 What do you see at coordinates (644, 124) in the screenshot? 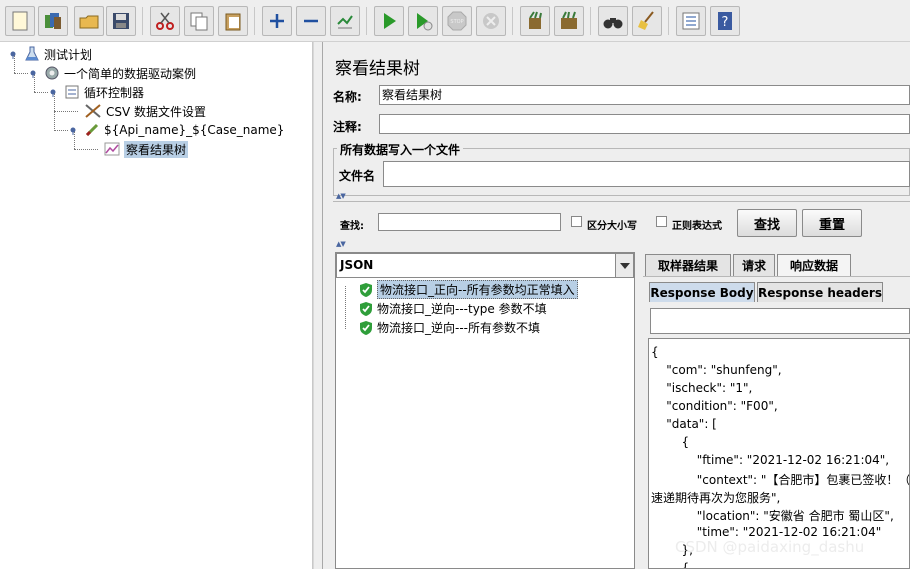
I see `comment-field` at bounding box center [644, 124].